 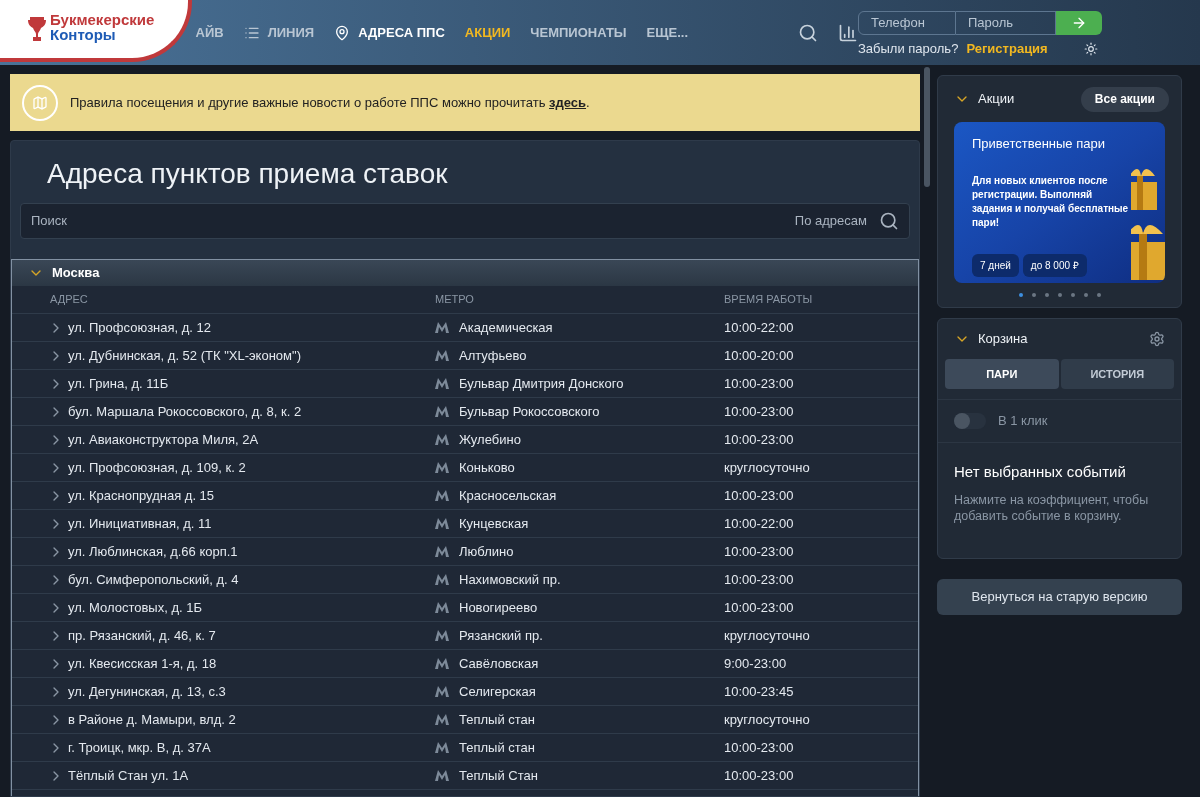 What do you see at coordinates (69, 300) in the screenshot?
I see `column-header: АДРЕС` at bounding box center [69, 300].